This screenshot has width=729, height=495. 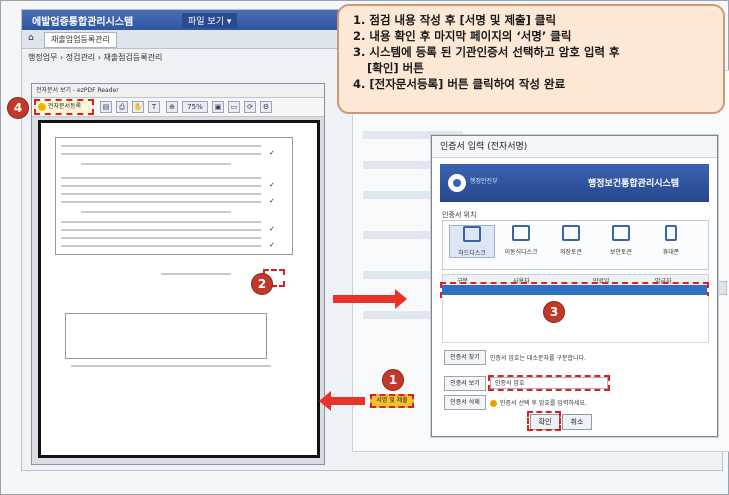 What do you see at coordinates (621, 233) in the screenshot?
I see `security-token-icon` at bounding box center [621, 233].